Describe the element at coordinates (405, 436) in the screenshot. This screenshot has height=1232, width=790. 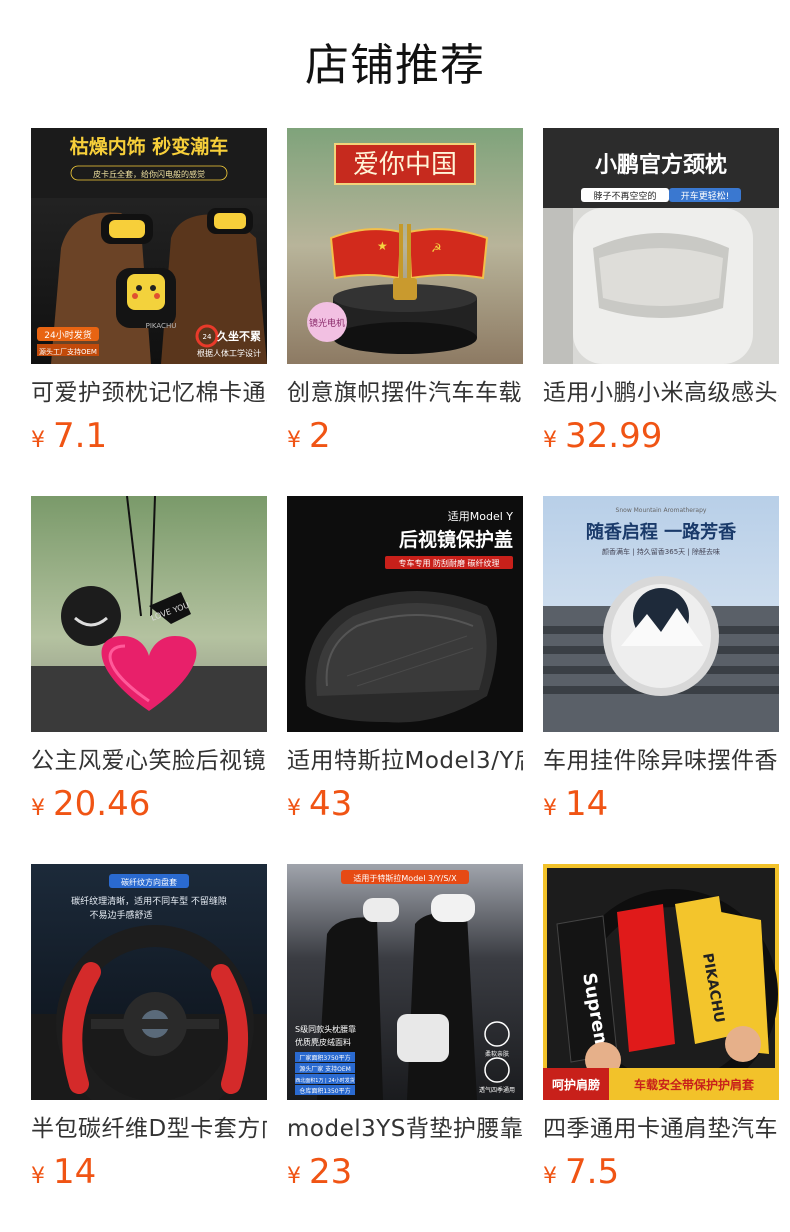
I see `product-price: ¥2` at that location.